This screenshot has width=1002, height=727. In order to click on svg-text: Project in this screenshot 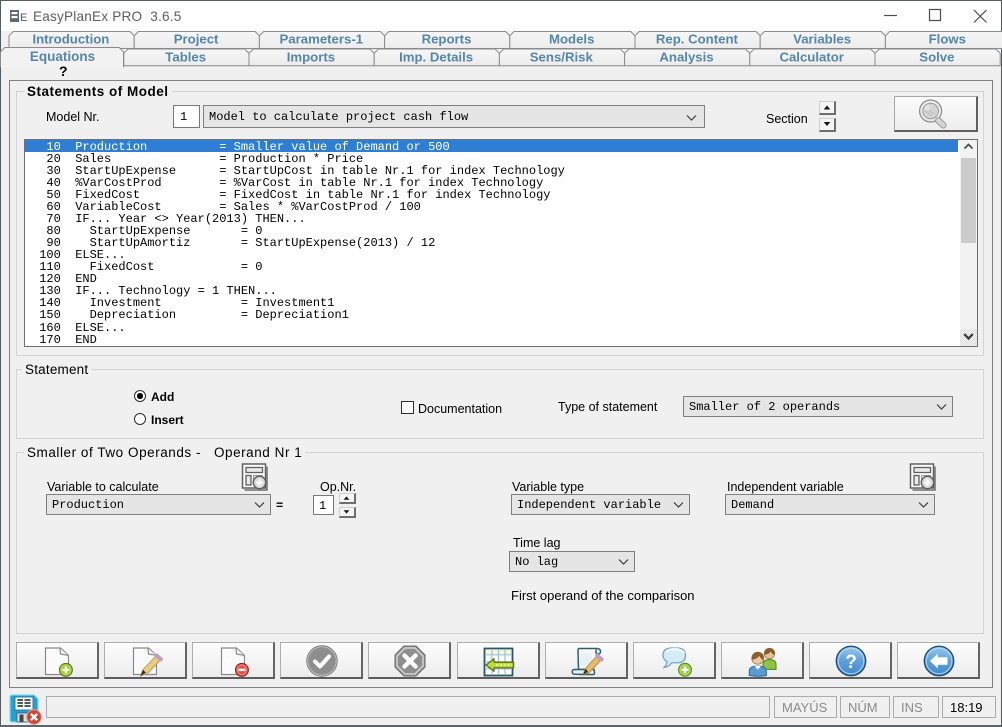, I will do `click(196, 38)`.